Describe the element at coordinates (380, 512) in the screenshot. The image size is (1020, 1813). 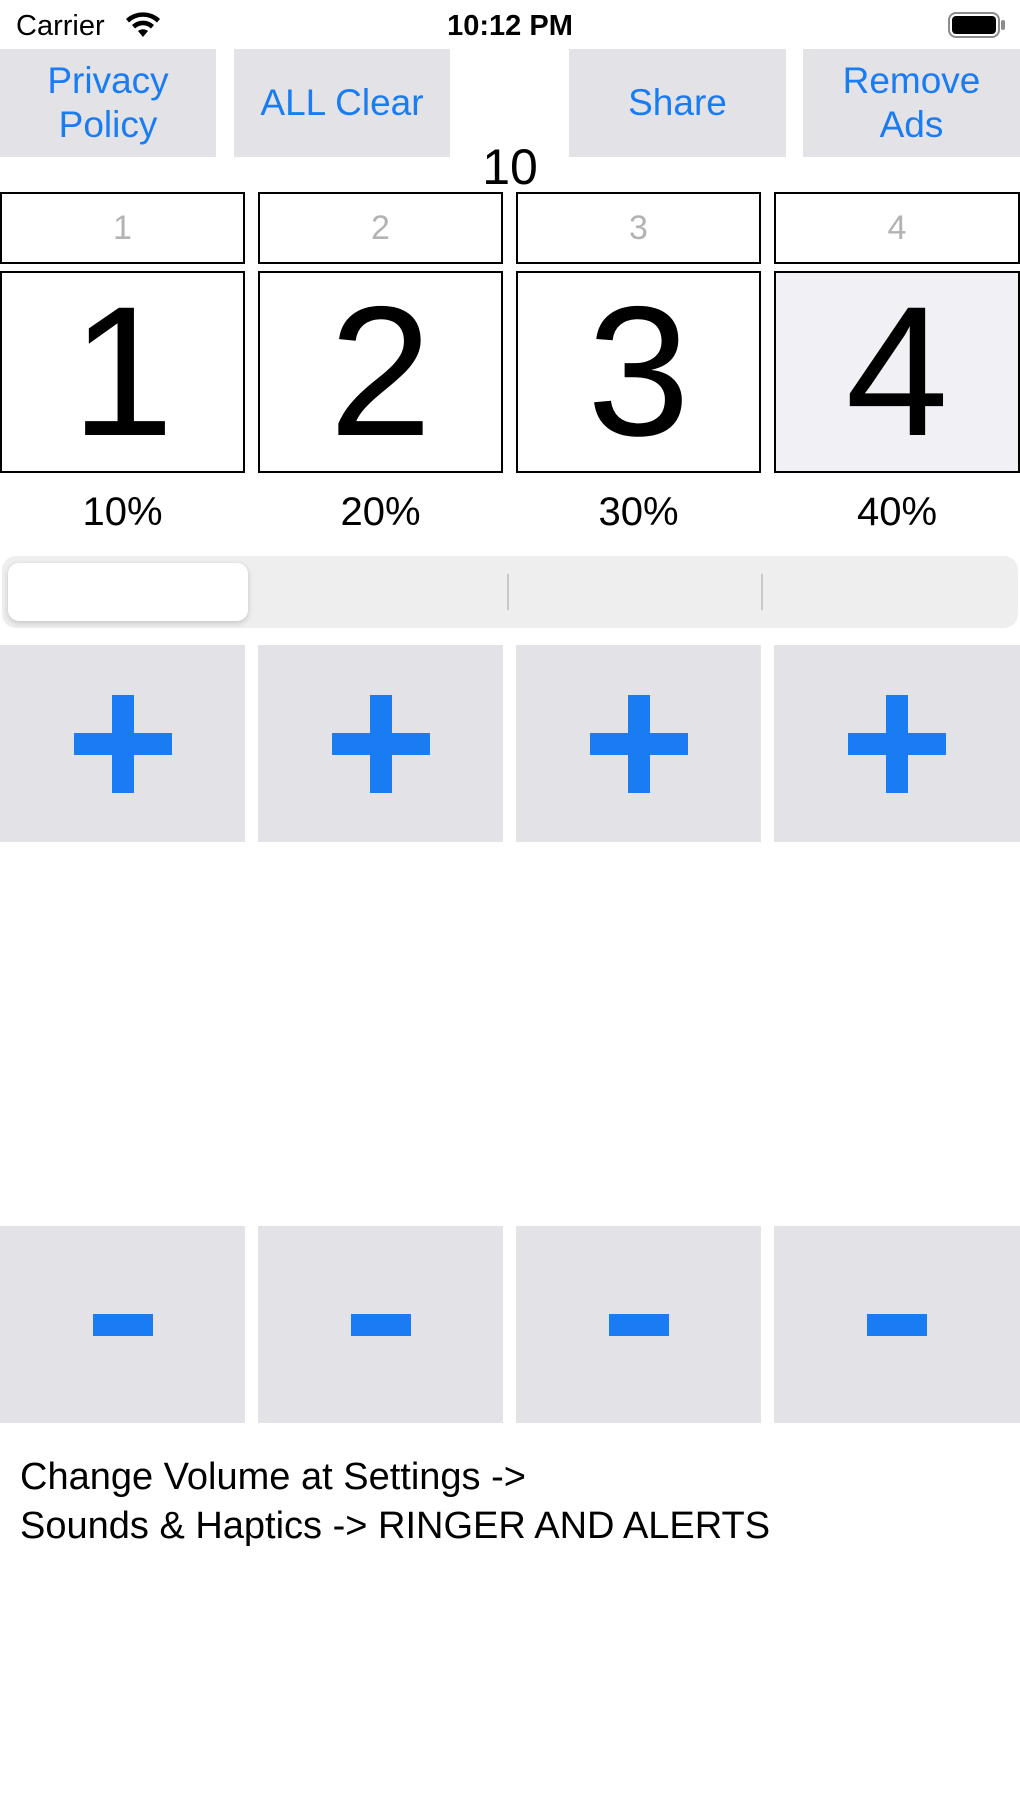
I see `percent-label-2: 20%` at that location.